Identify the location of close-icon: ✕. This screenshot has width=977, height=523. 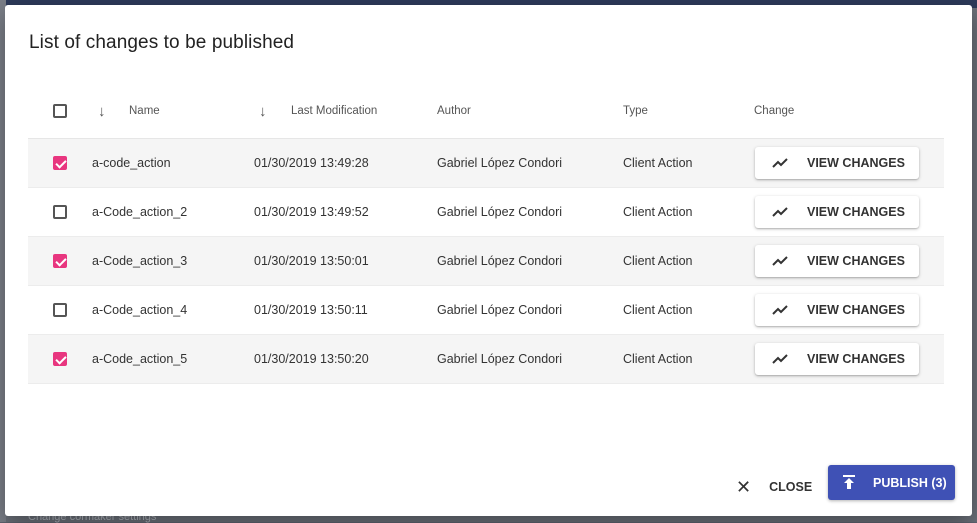
(744, 486).